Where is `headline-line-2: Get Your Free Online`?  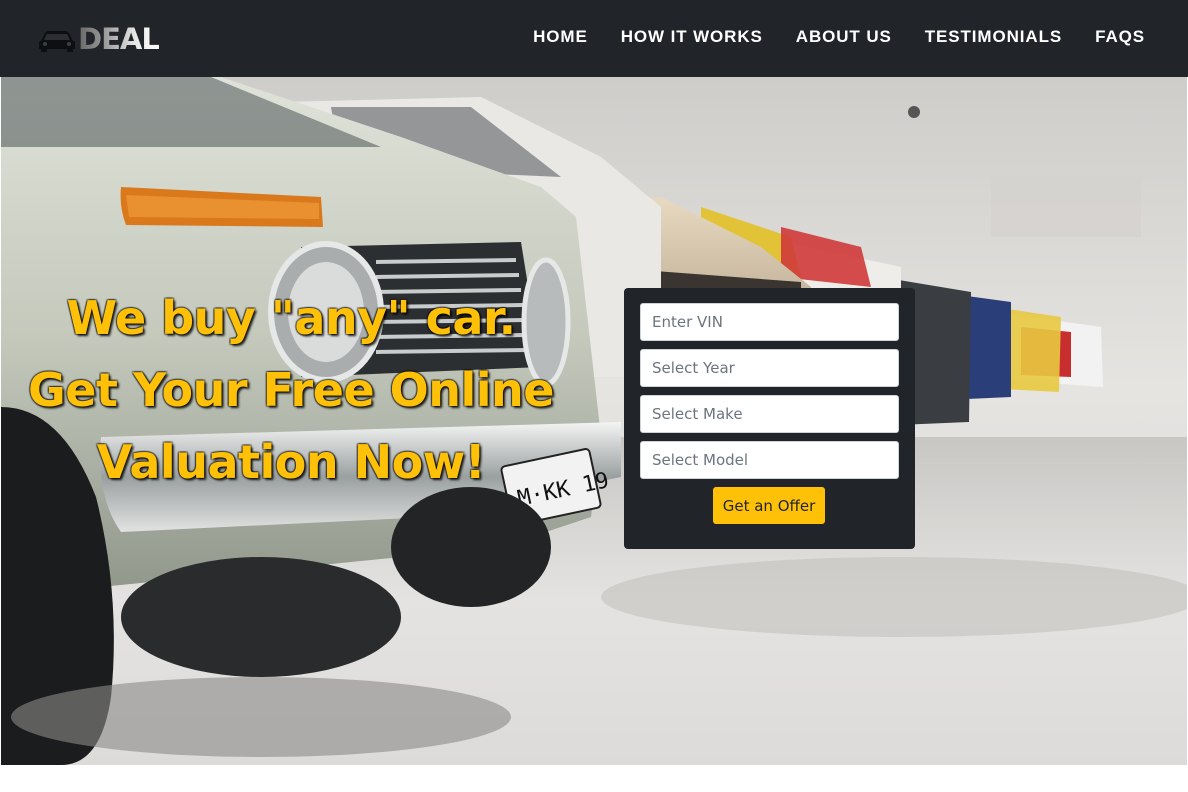 headline-line-2: Get Your Free Online is located at coordinates (291, 390).